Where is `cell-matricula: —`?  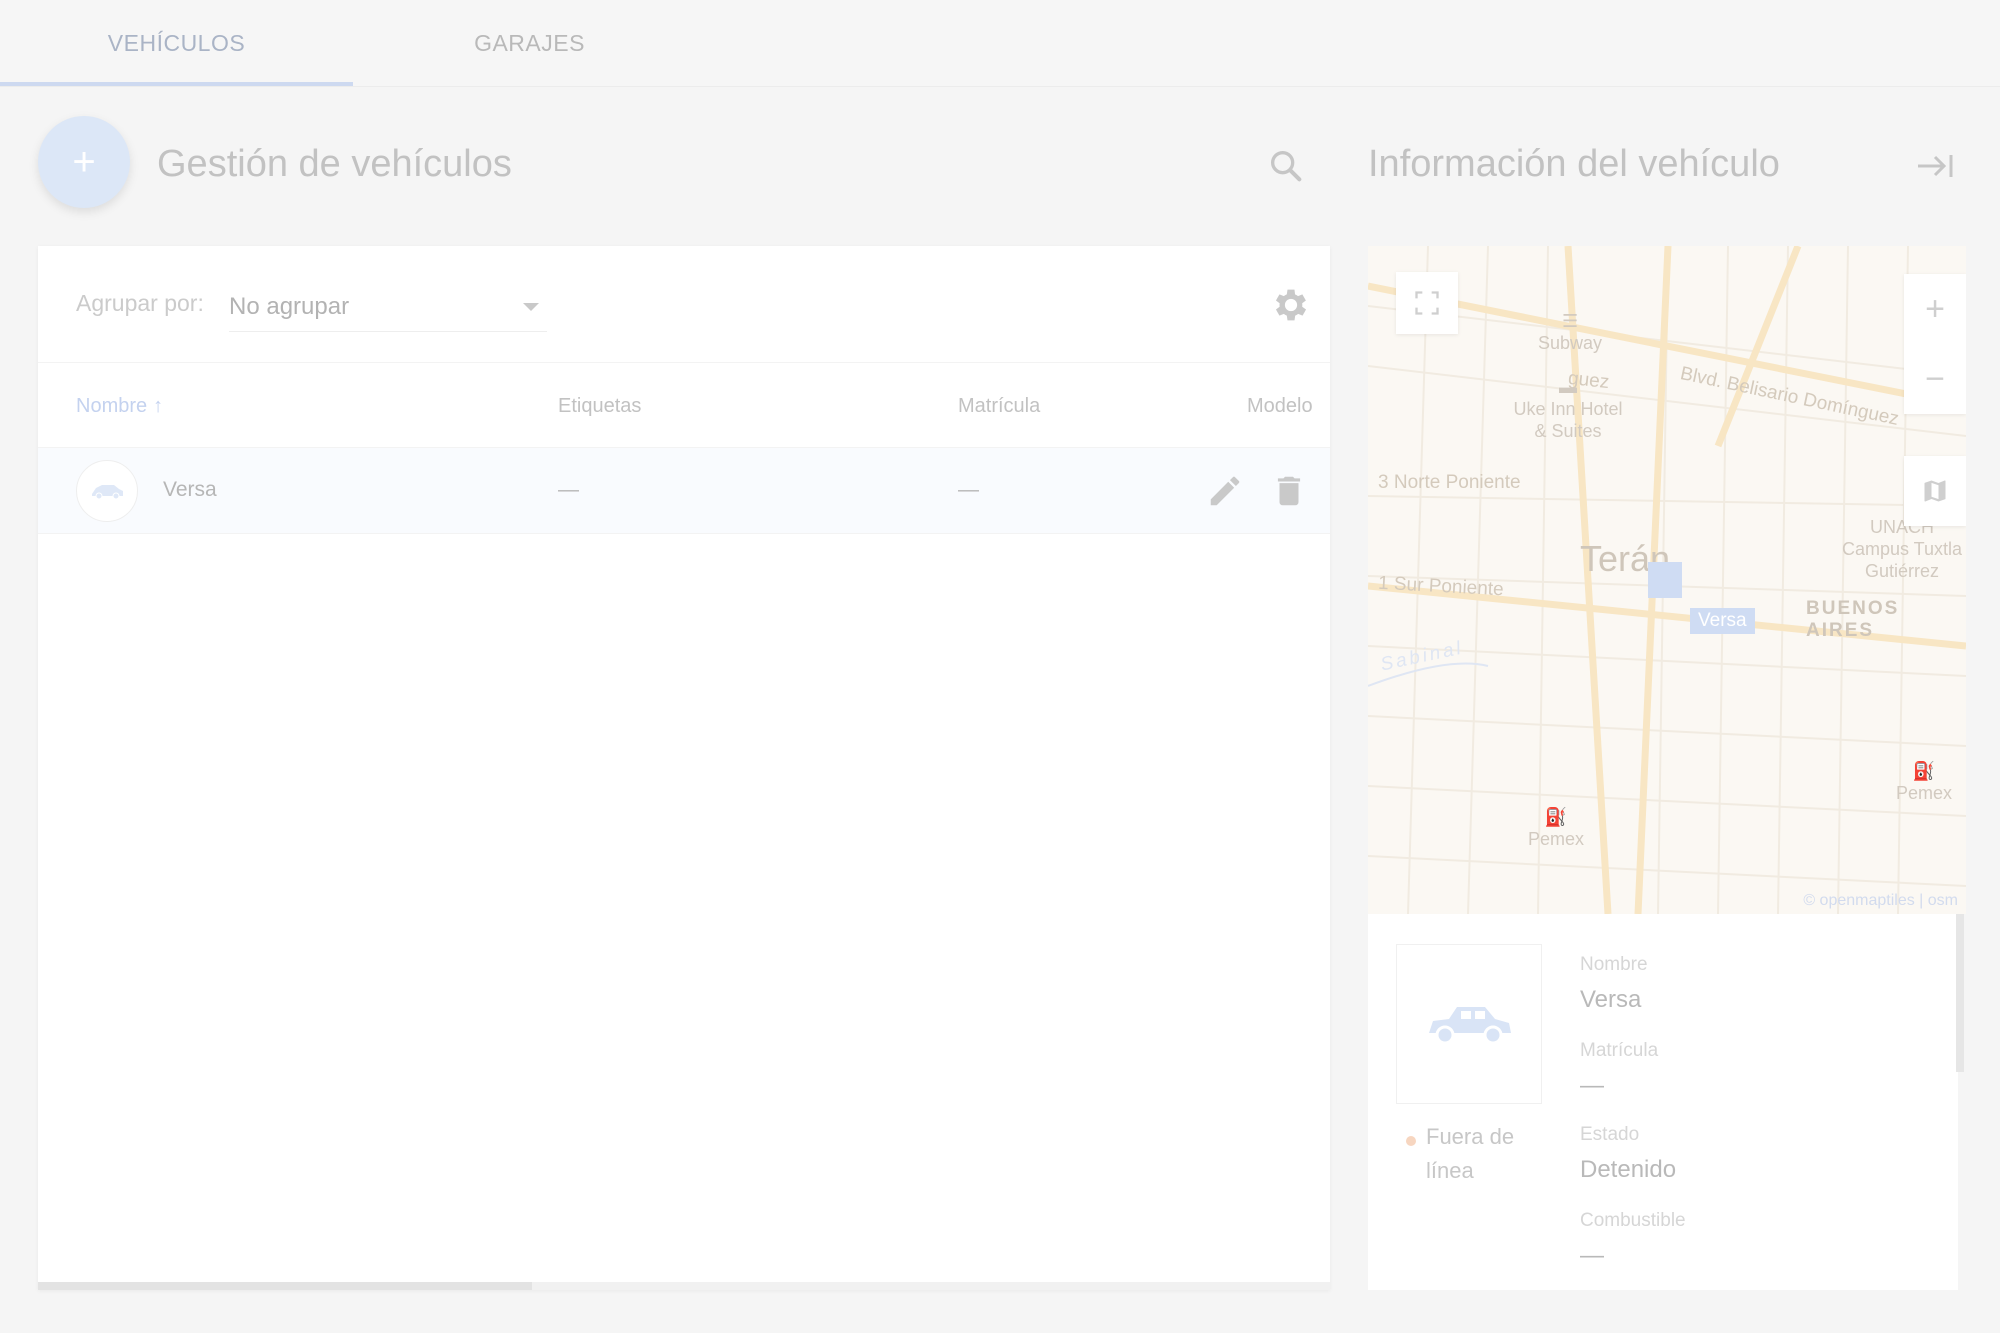
cell-matricula: — is located at coordinates (968, 489).